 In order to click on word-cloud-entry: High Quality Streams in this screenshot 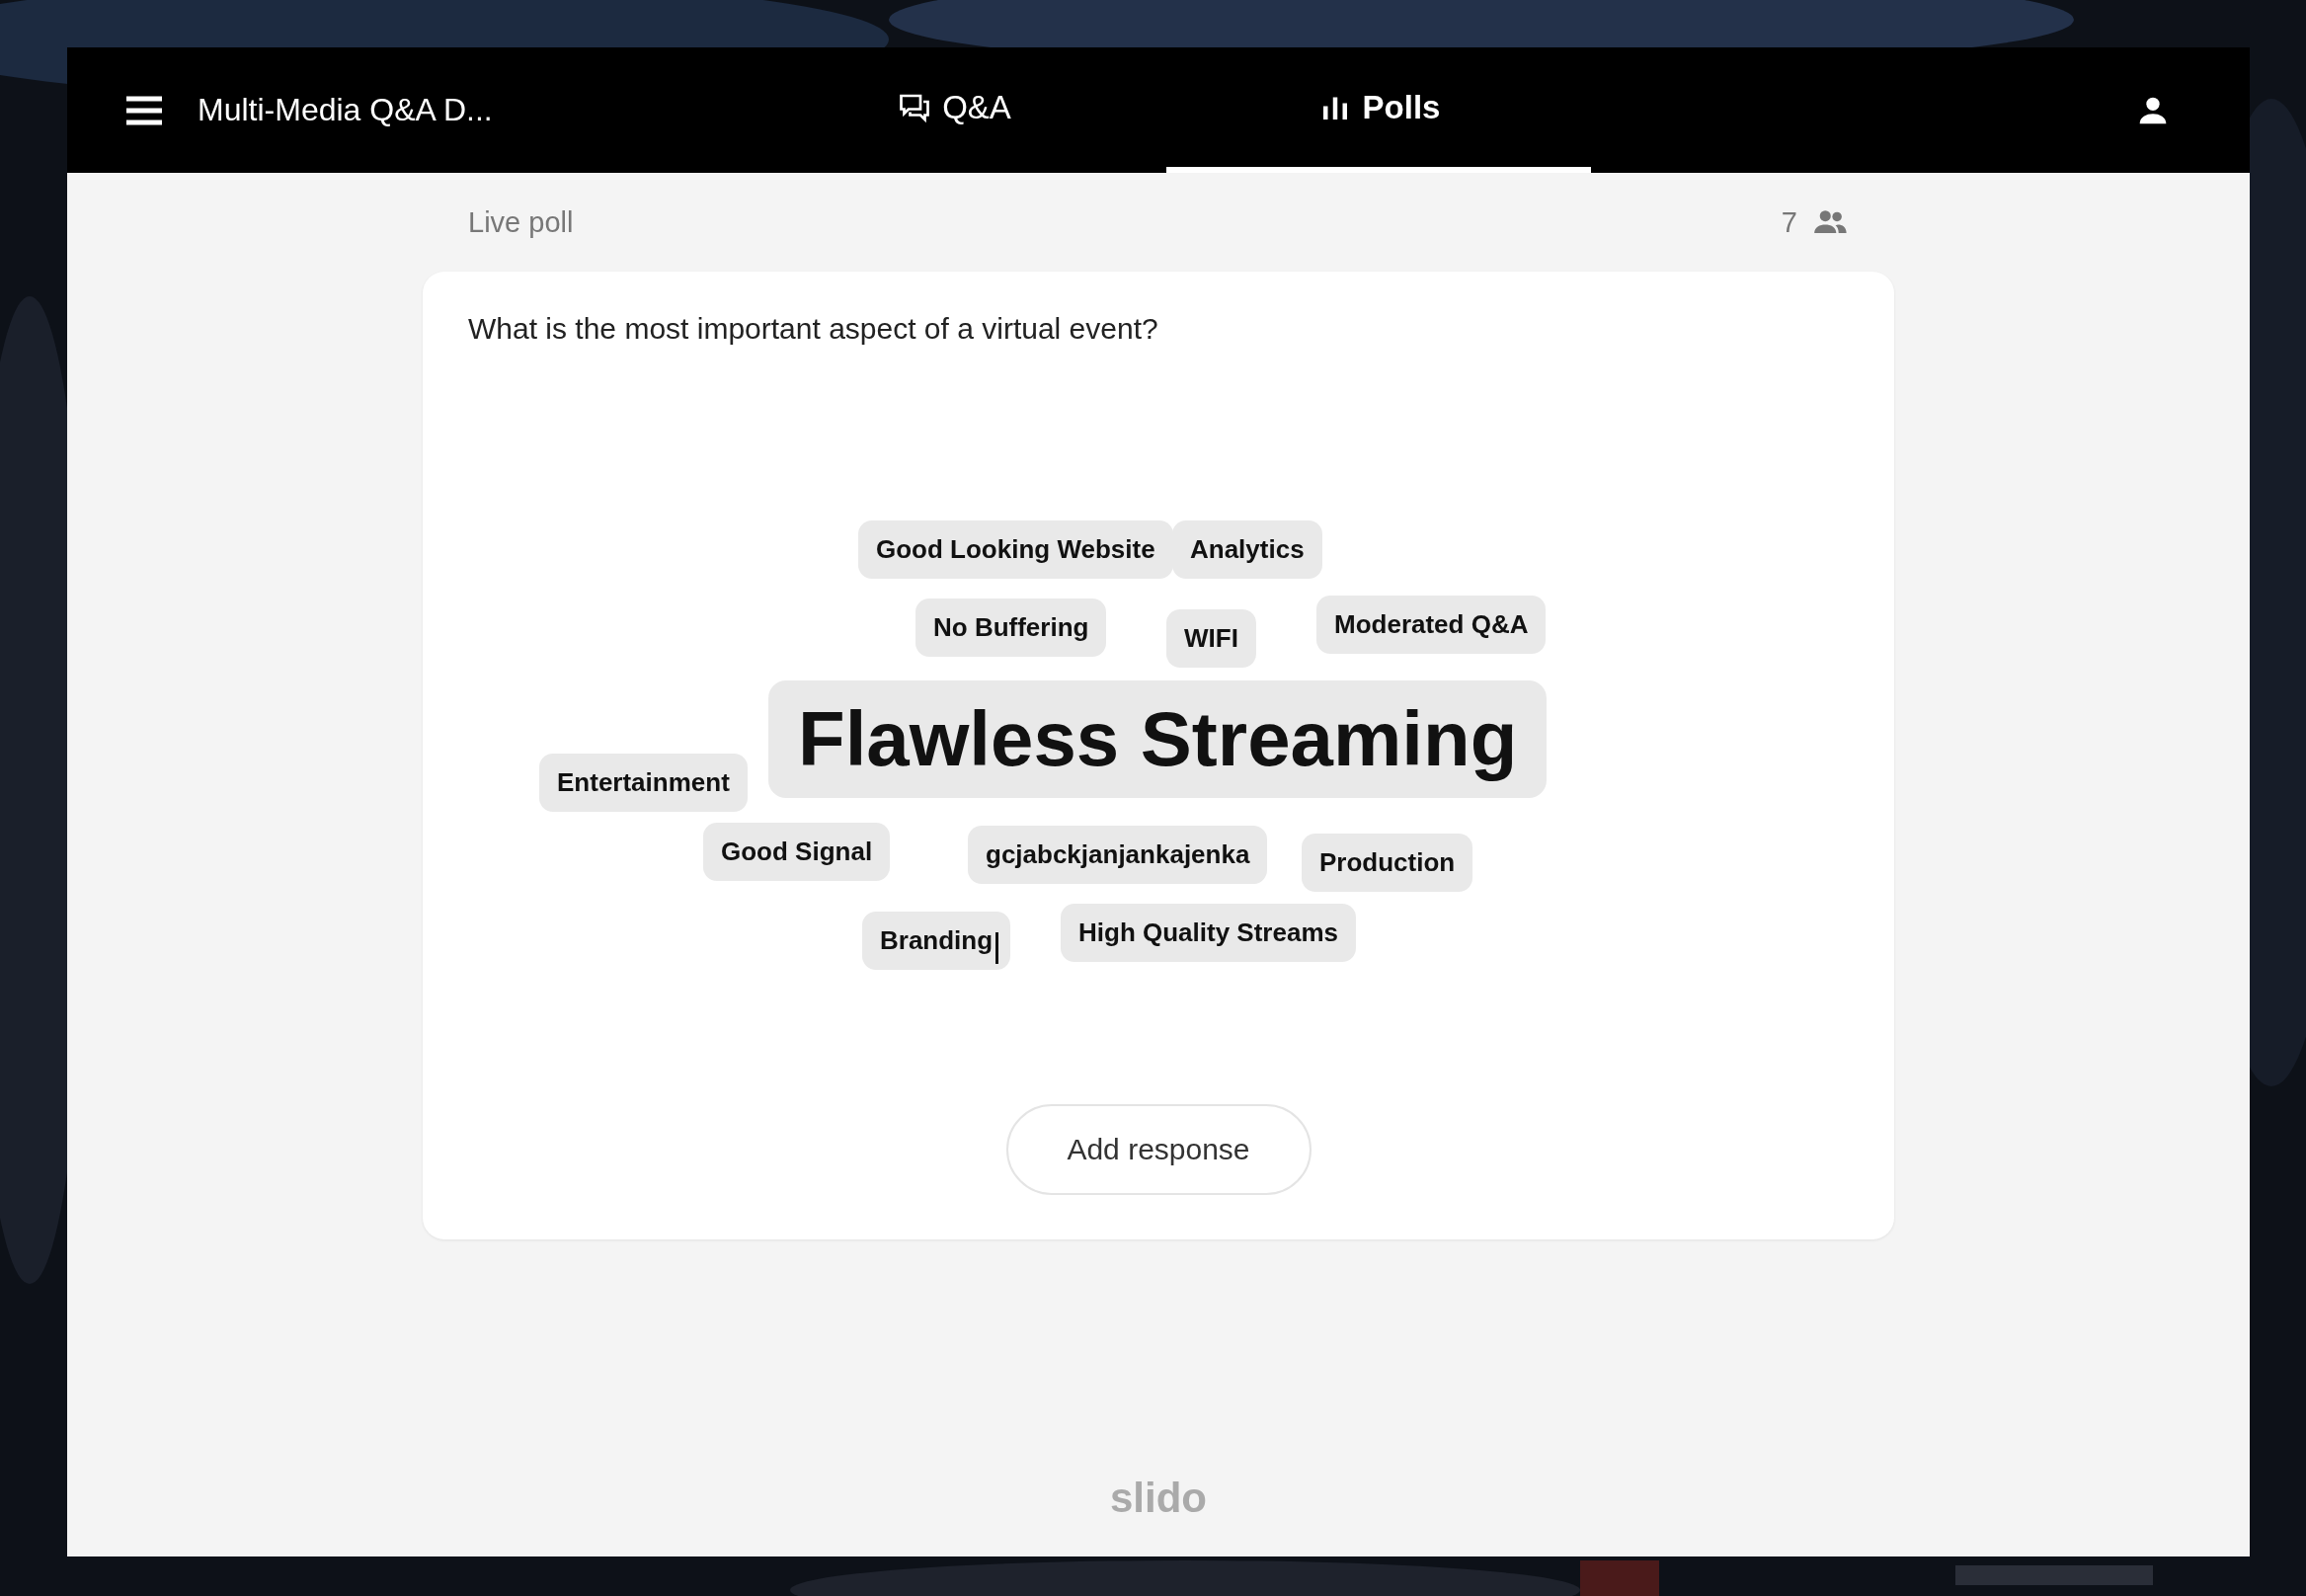, I will do `click(1208, 933)`.